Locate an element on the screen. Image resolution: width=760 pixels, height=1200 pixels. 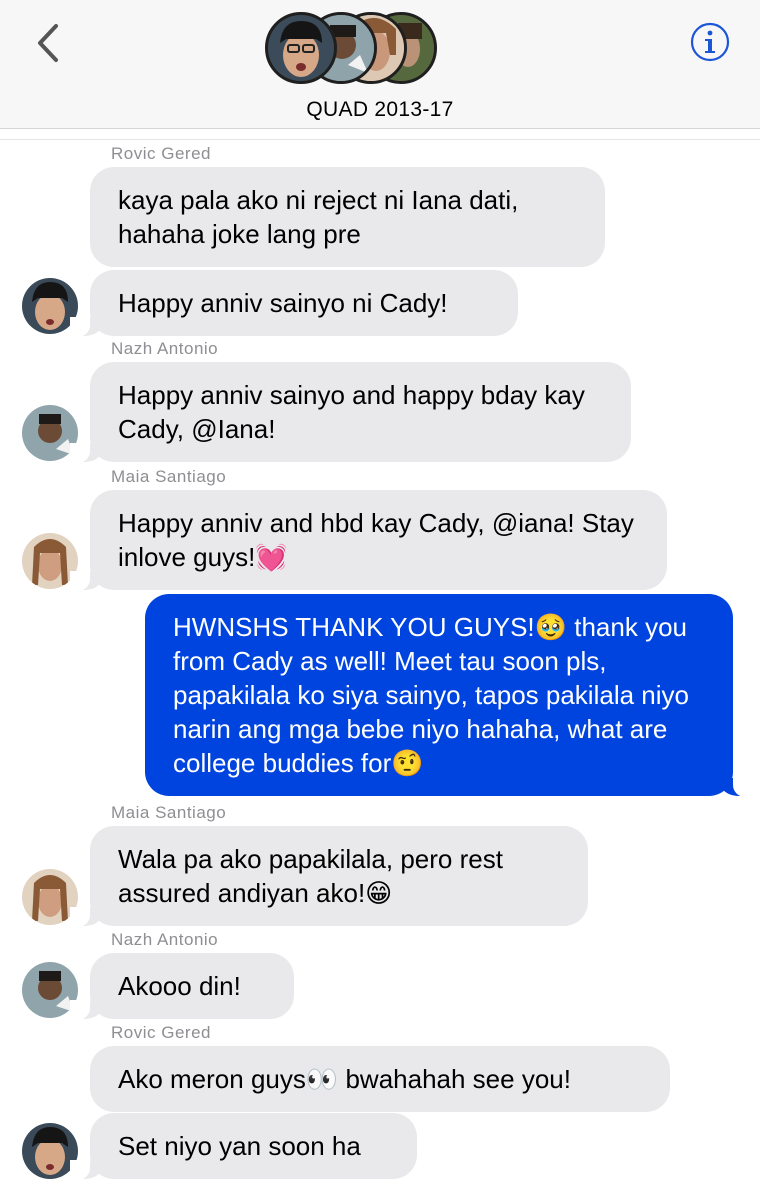
info-circle-icon is located at coordinates (710, 42).